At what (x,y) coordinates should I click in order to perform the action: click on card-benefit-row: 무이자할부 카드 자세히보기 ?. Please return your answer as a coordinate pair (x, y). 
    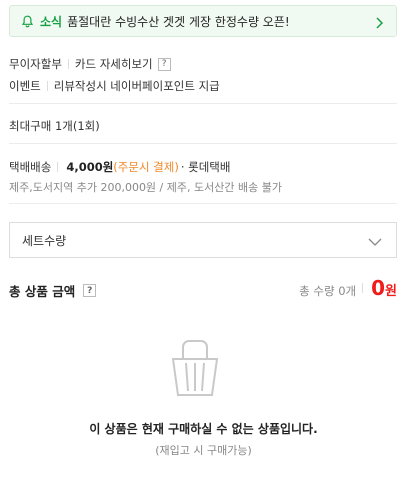
    Looking at the image, I should click on (90, 64).